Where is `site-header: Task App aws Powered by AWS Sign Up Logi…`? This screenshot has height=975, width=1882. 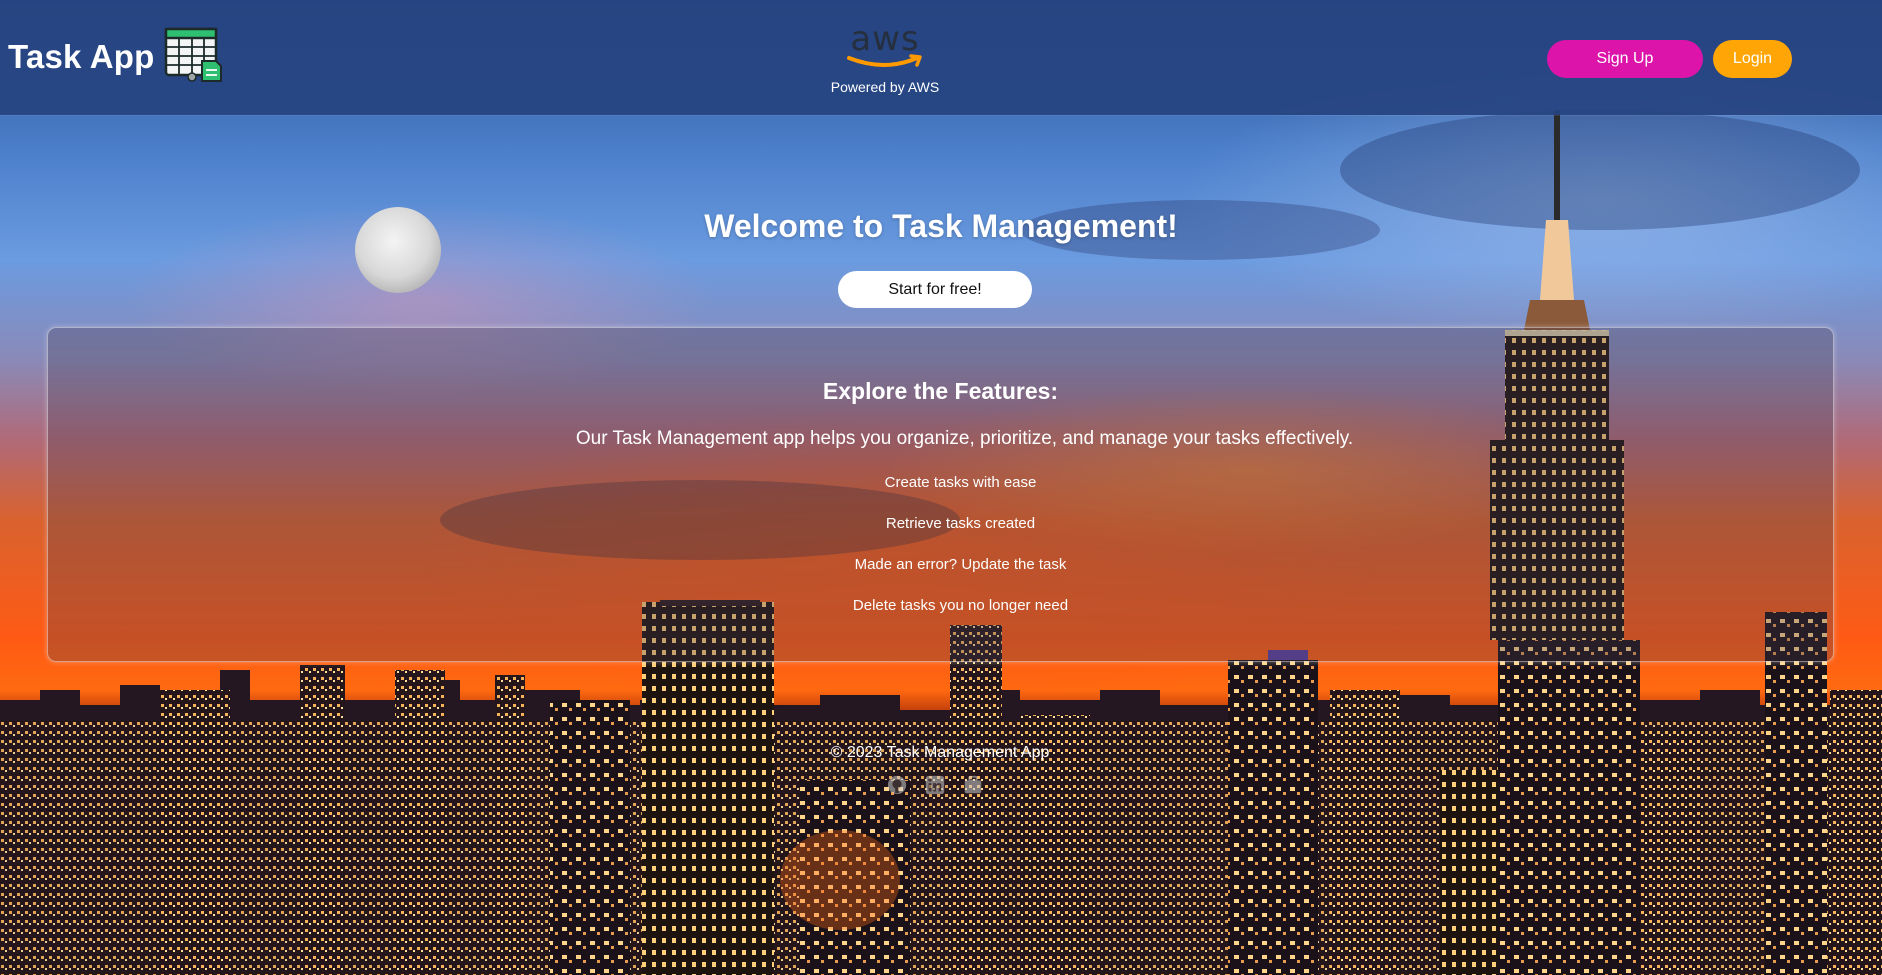
site-header: Task App aws Powered by AWS Sign Up Logi… is located at coordinates (941, 57).